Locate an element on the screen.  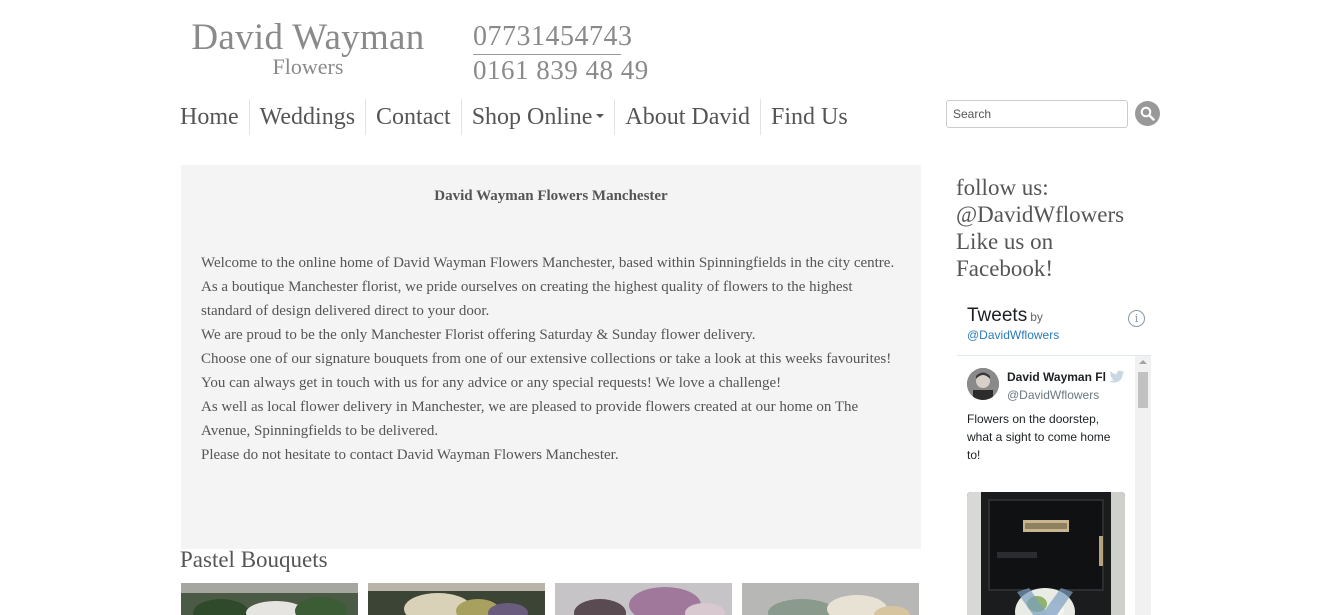
twitter-header: Tweets by @DavidWflowers i is located at coordinates (1053, 327).